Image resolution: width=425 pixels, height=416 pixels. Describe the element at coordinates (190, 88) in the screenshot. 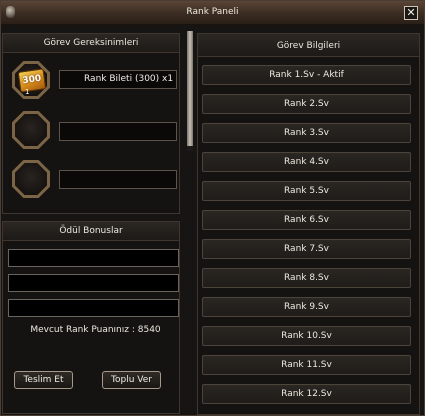

I see `scroll-thumb` at that location.